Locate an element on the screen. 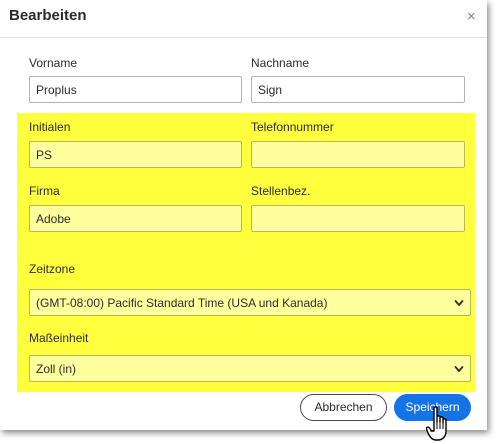  initialen-field: PS is located at coordinates (135, 154).